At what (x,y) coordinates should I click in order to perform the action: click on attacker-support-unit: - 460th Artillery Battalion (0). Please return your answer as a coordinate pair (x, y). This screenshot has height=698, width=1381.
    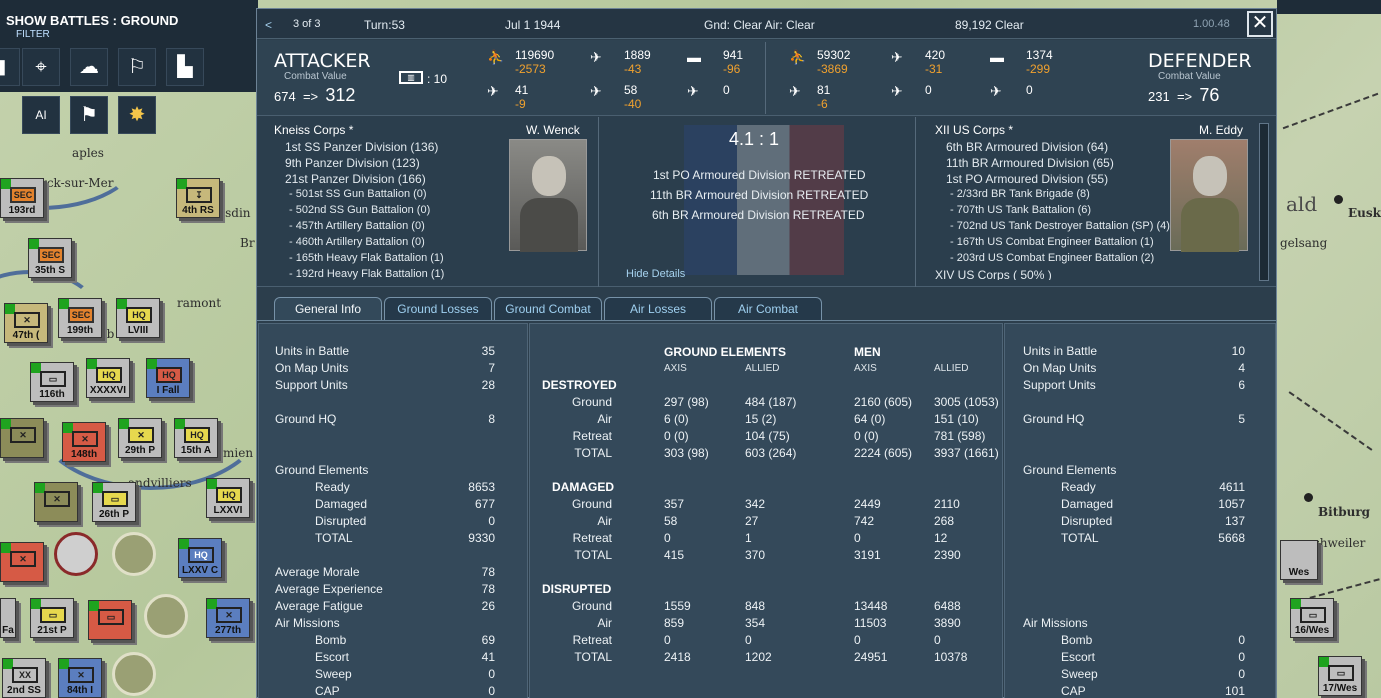
    Looking at the image, I should click on (357, 242).